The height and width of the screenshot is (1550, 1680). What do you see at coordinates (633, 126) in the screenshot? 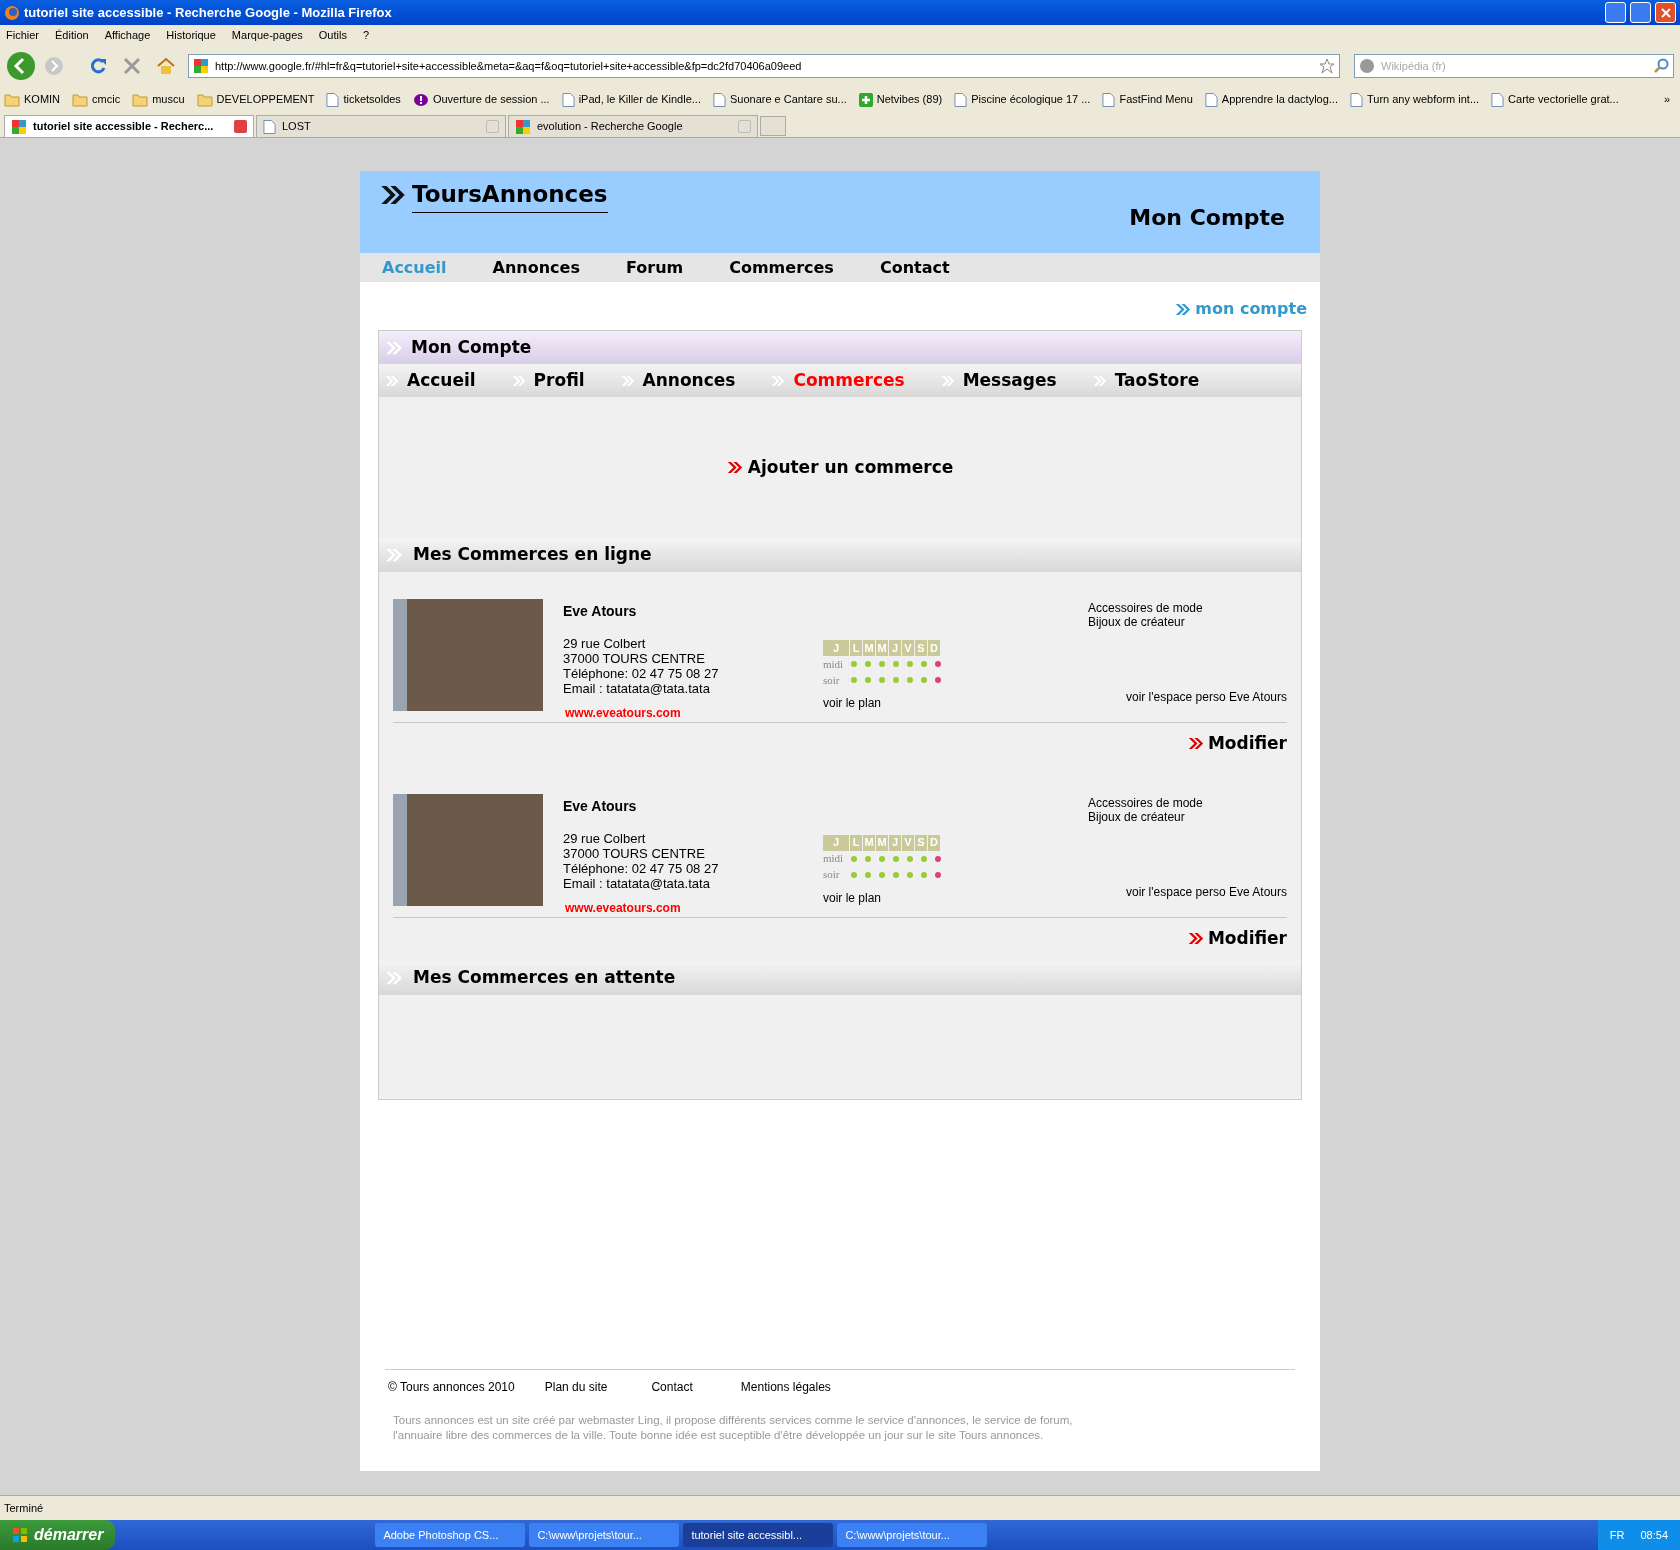
I see `browser-tab: evolution - Recherche Google` at bounding box center [633, 126].